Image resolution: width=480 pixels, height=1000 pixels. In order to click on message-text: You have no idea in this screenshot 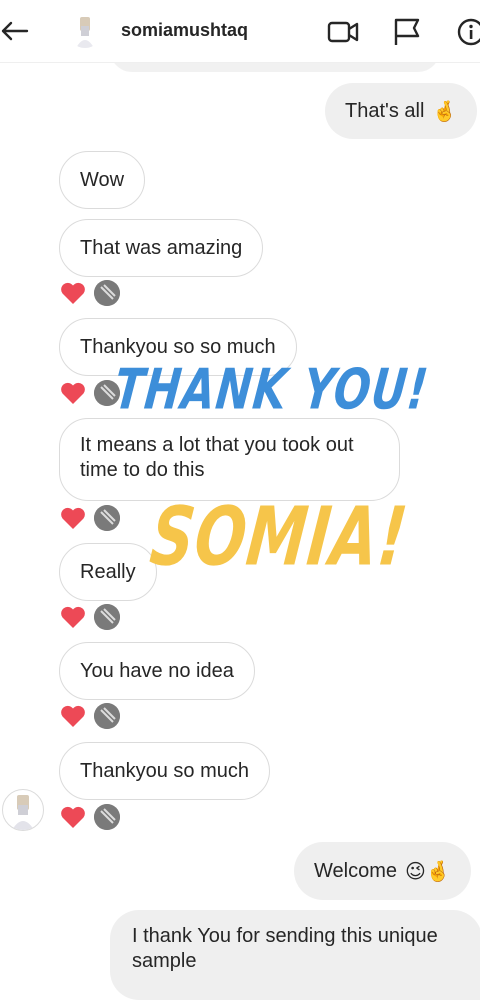, I will do `click(157, 670)`.